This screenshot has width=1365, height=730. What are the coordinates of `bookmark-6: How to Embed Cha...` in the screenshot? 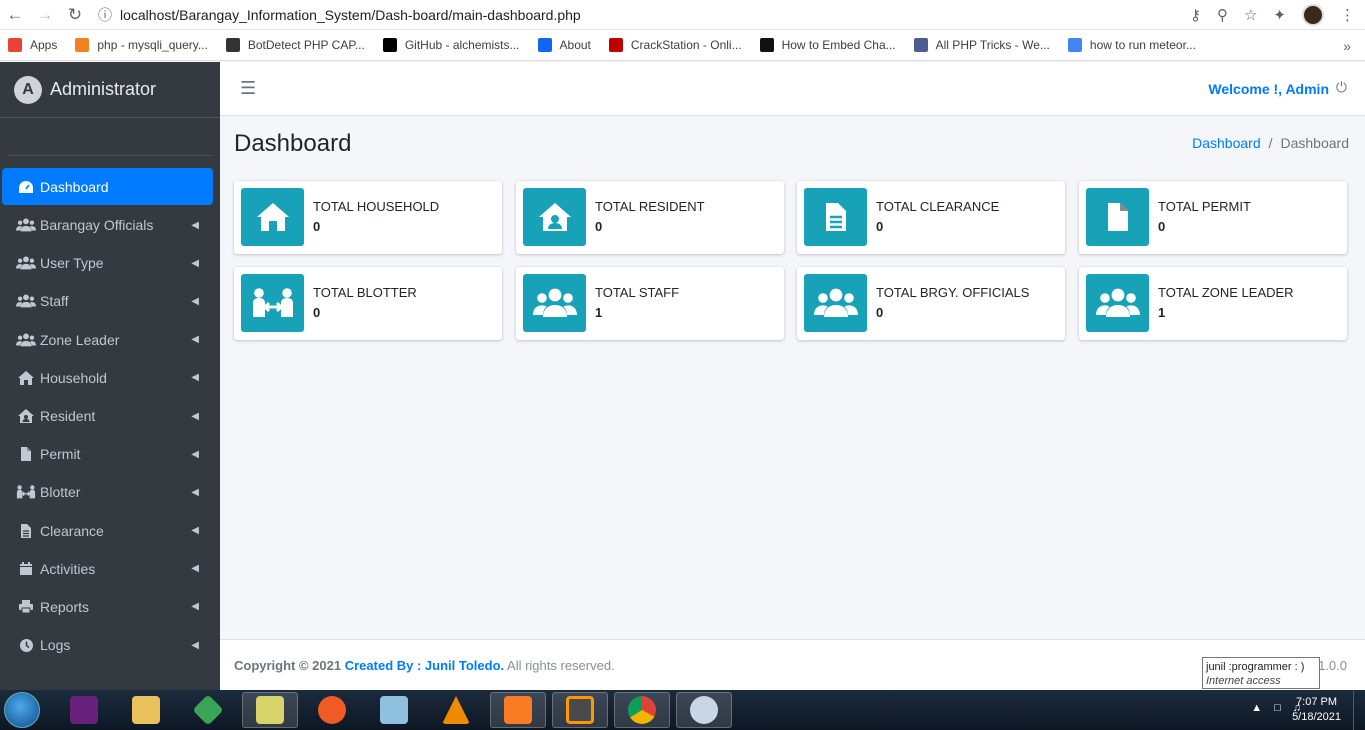 It's located at (827, 45).